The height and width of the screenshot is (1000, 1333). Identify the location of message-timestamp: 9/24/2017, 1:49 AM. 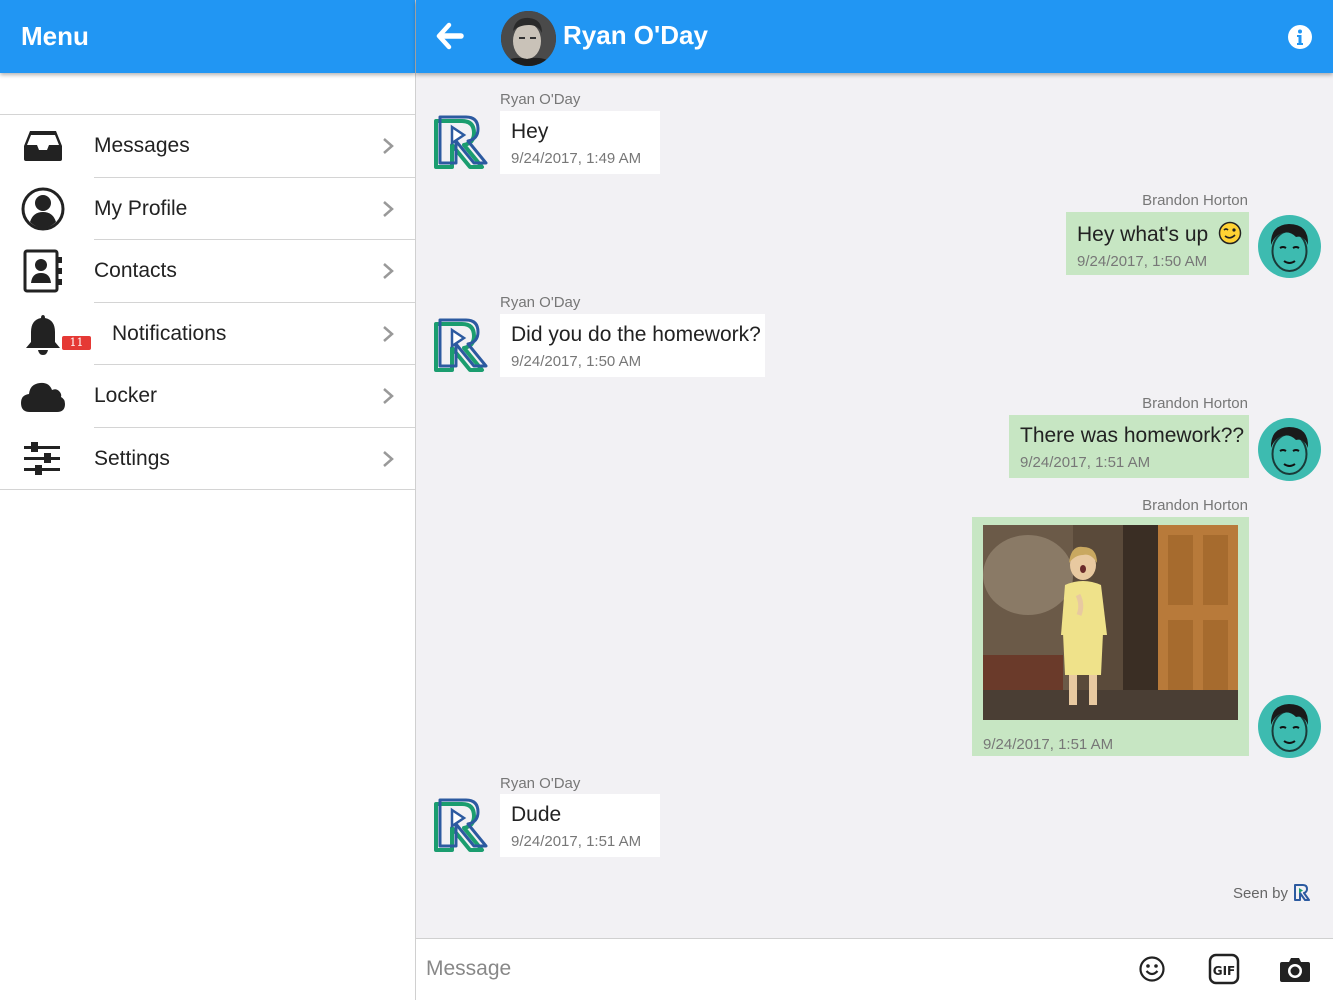
(576, 158).